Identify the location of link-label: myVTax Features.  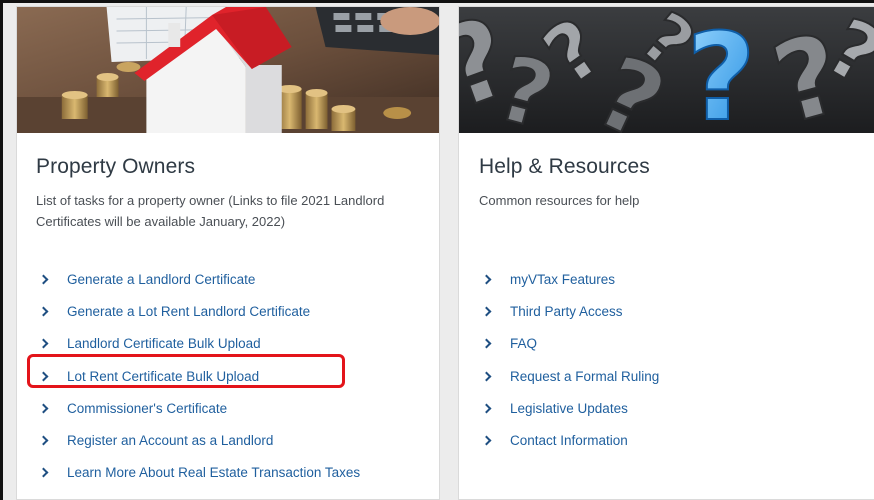
(563, 279).